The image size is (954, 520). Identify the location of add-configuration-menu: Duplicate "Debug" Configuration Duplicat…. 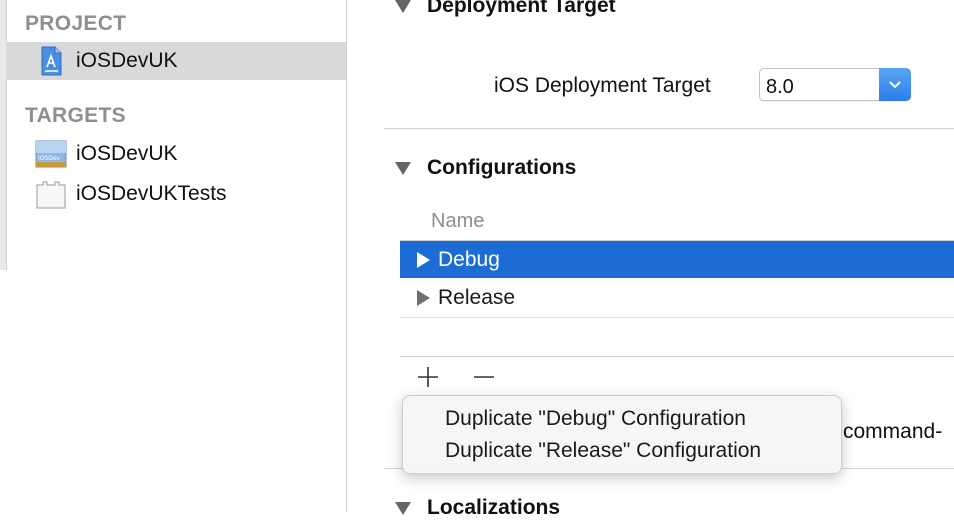
(622, 434).